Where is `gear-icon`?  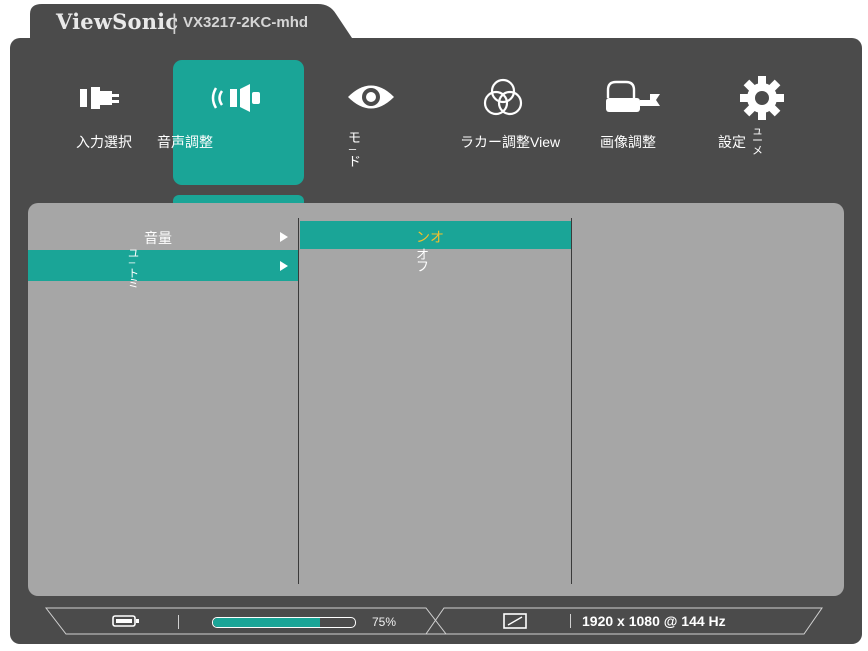
gear-icon is located at coordinates (762, 98).